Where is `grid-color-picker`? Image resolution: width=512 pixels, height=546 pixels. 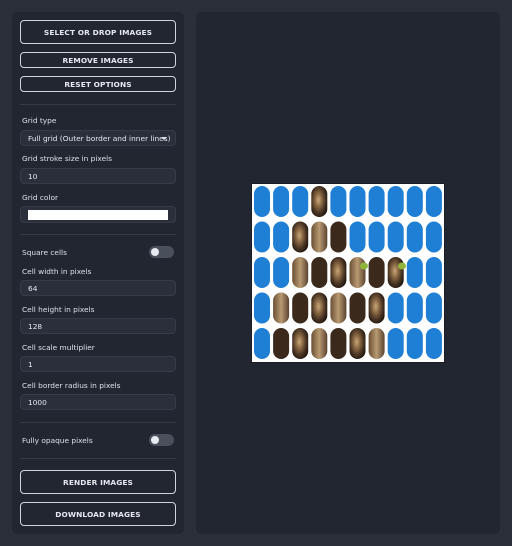
grid-color-picker is located at coordinates (98, 214).